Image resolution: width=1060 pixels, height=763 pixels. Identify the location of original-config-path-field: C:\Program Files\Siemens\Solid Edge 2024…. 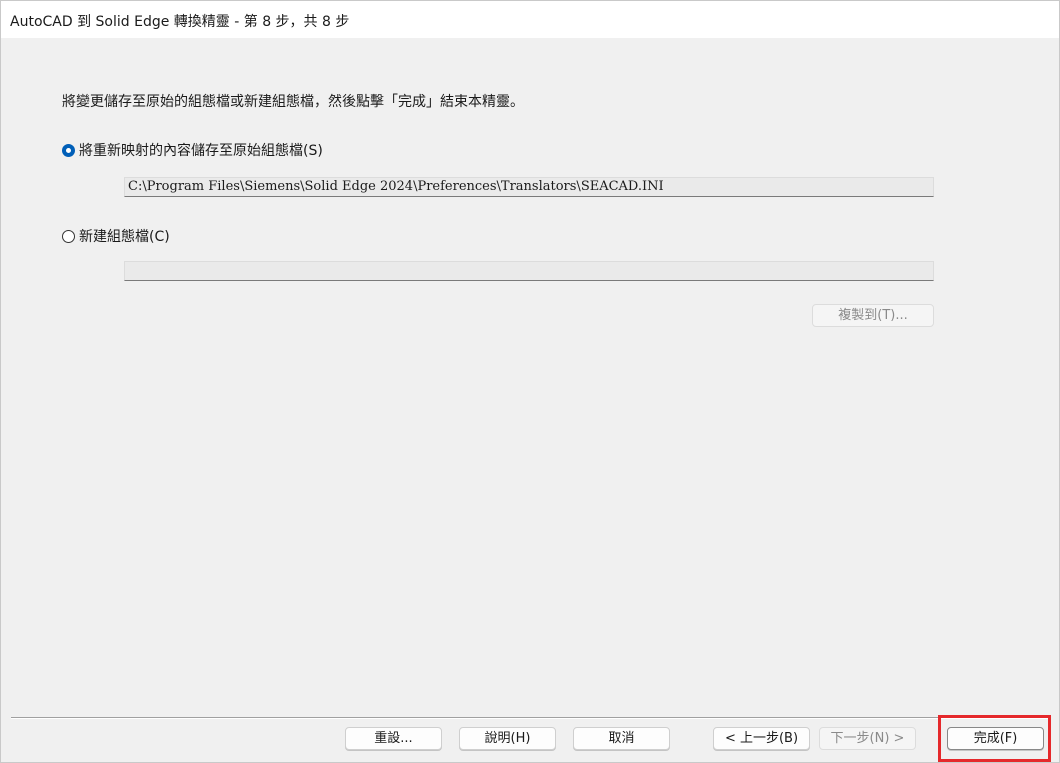
(529, 187).